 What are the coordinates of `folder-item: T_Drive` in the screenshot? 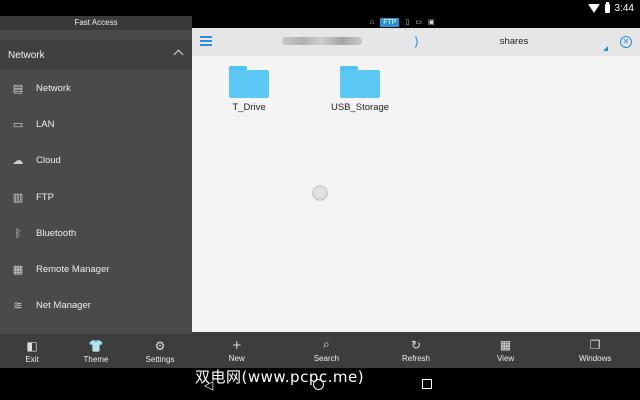 It's located at (249, 89).